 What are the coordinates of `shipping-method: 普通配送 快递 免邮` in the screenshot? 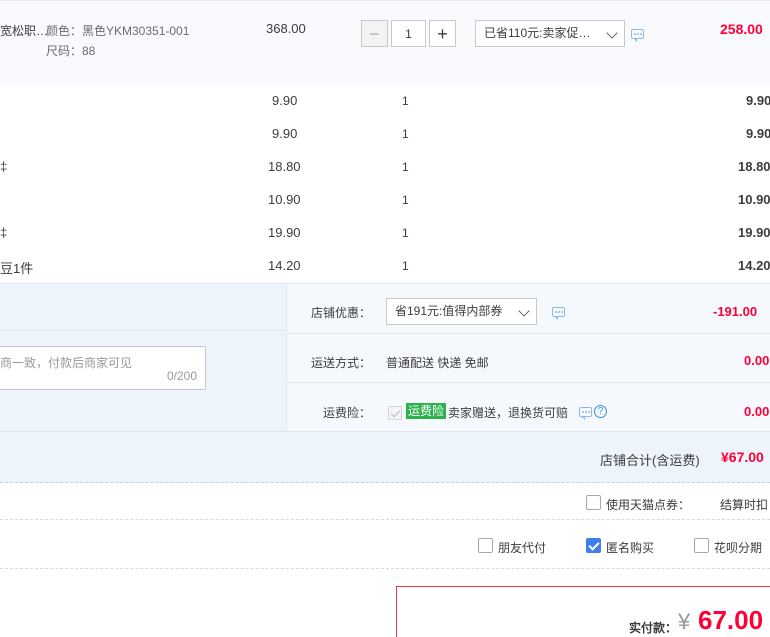 It's located at (437, 363).